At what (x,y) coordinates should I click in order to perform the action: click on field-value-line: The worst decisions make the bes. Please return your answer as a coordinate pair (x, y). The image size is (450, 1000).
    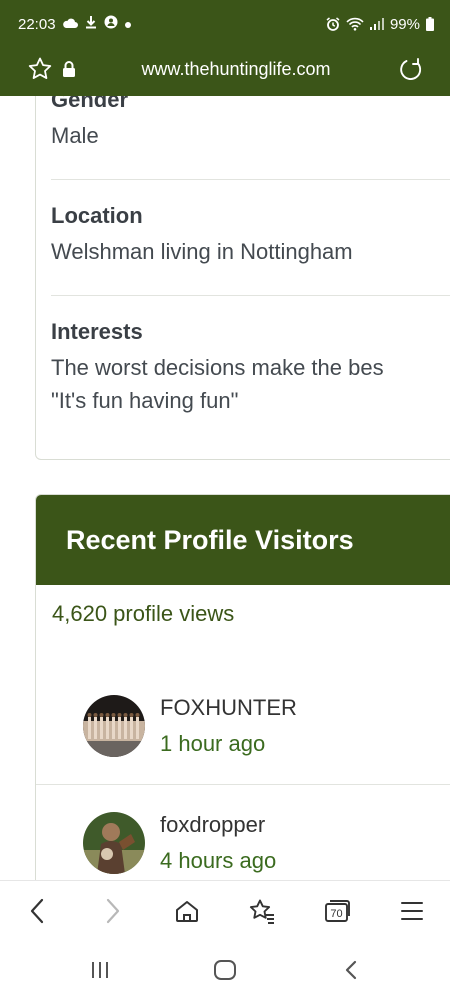
    Looking at the image, I should click on (217, 367).